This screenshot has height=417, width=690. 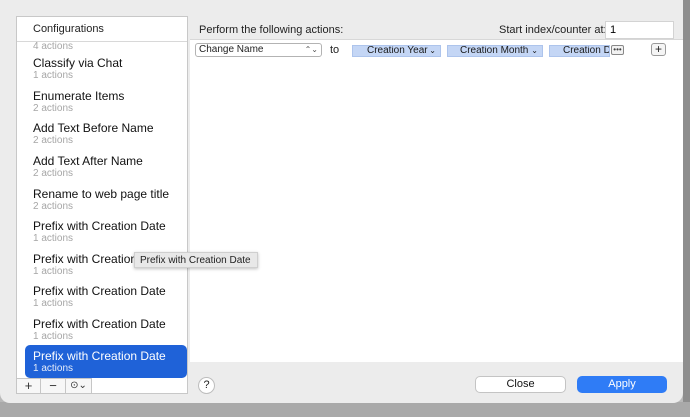 What do you see at coordinates (271, 30) in the screenshot?
I see `perform-actions-label: Perform the following actions:` at bounding box center [271, 30].